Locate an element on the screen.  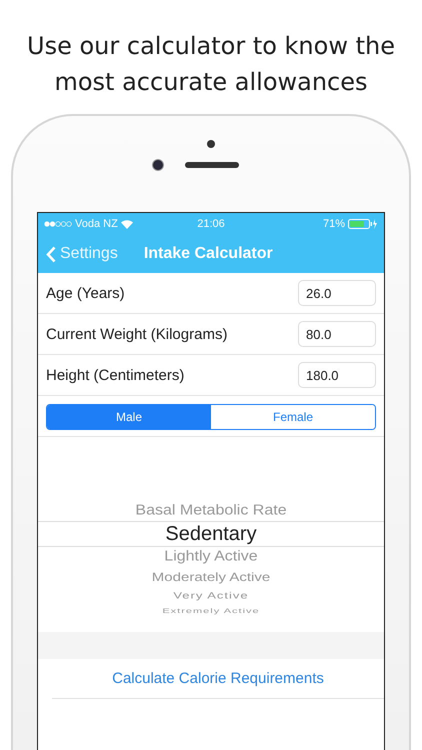
signal-icon is located at coordinates (58, 224).